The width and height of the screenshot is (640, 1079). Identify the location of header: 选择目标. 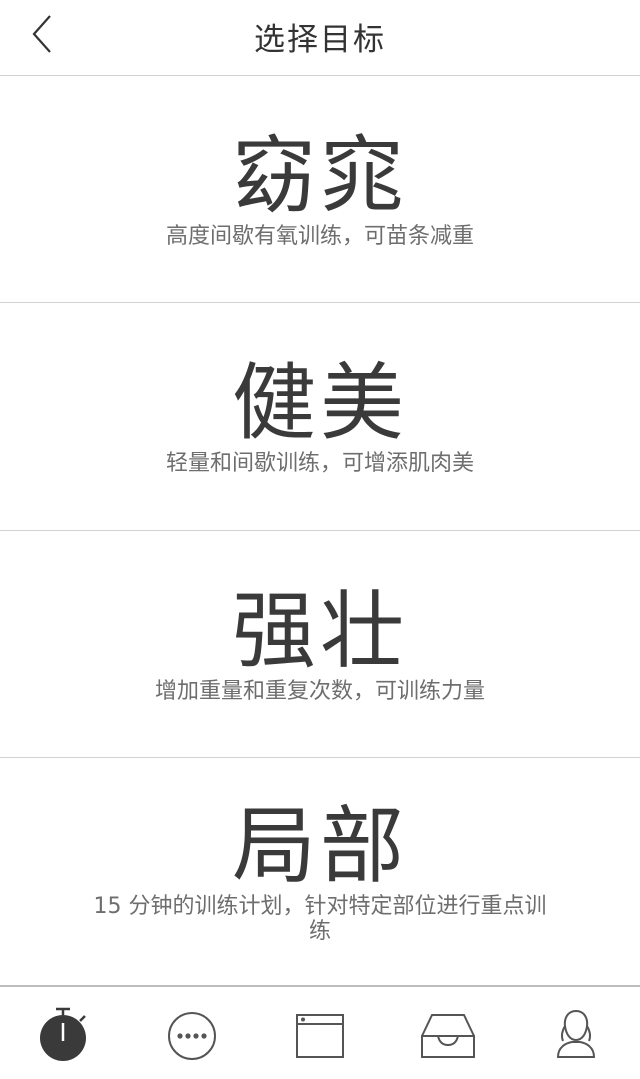
(320, 38).